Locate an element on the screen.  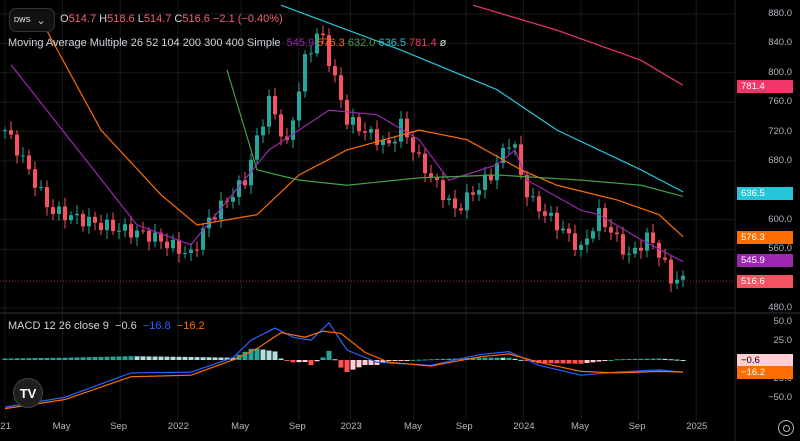
time-axis-label: 021 is located at coordinates (5, 426).